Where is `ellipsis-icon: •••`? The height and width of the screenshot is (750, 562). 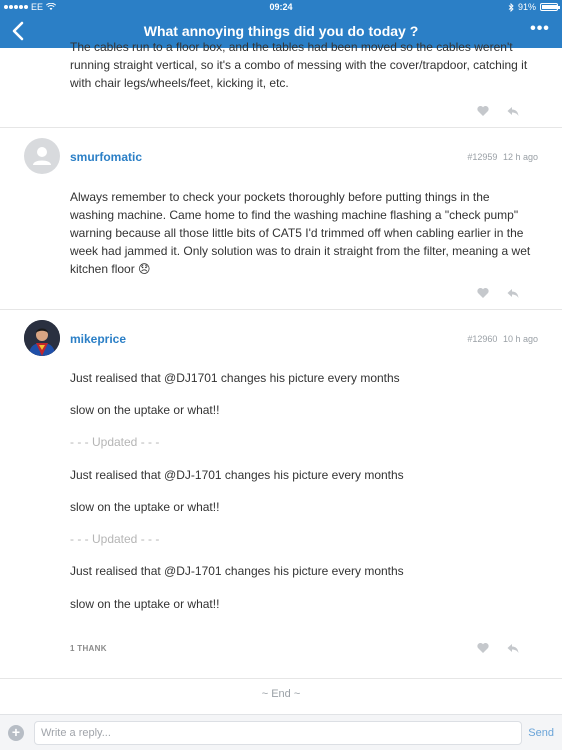
ellipsis-icon: ••• is located at coordinates (540, 28).